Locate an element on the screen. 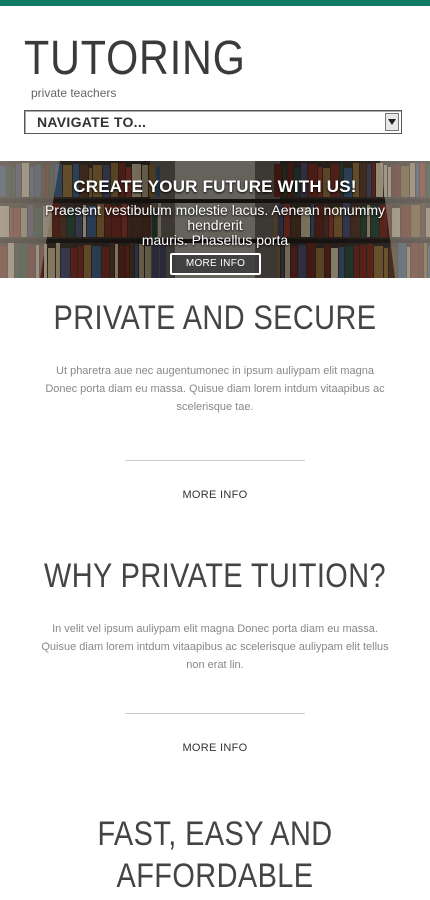 The image size is (430, 900). hero-more-info-button: MORE INFO is located at coordinates (215, 264).